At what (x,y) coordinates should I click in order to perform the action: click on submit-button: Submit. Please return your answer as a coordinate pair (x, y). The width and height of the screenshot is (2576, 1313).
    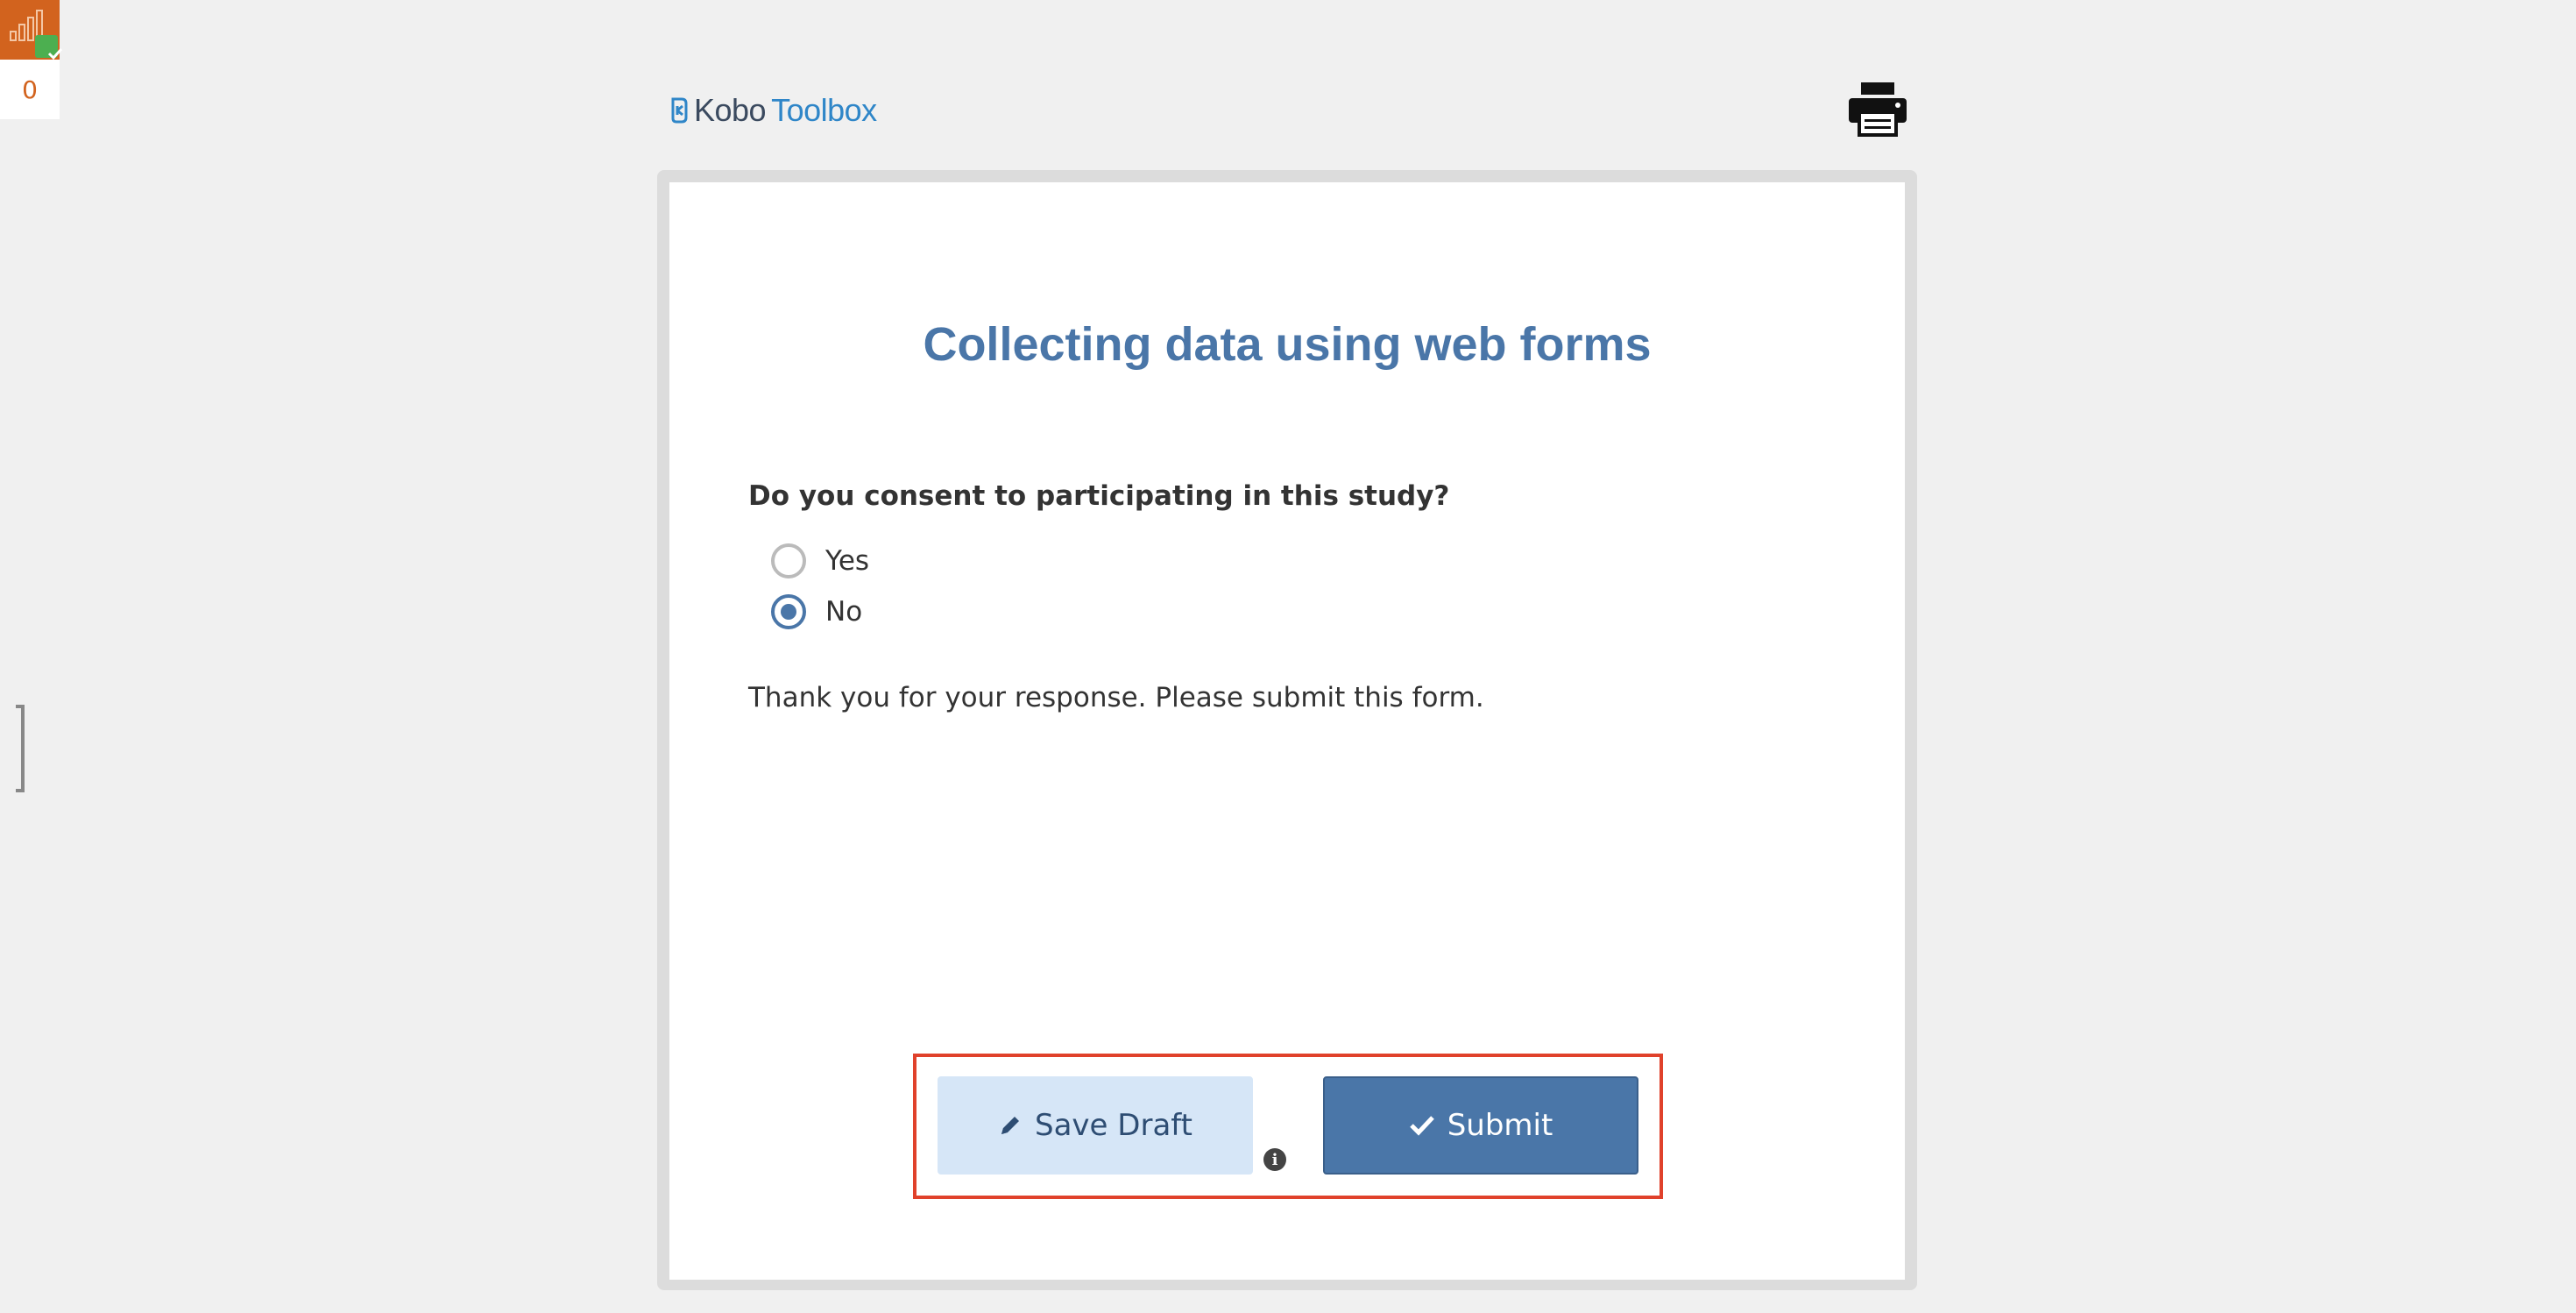
    Looking at the image, I should click on (1480, 1125).